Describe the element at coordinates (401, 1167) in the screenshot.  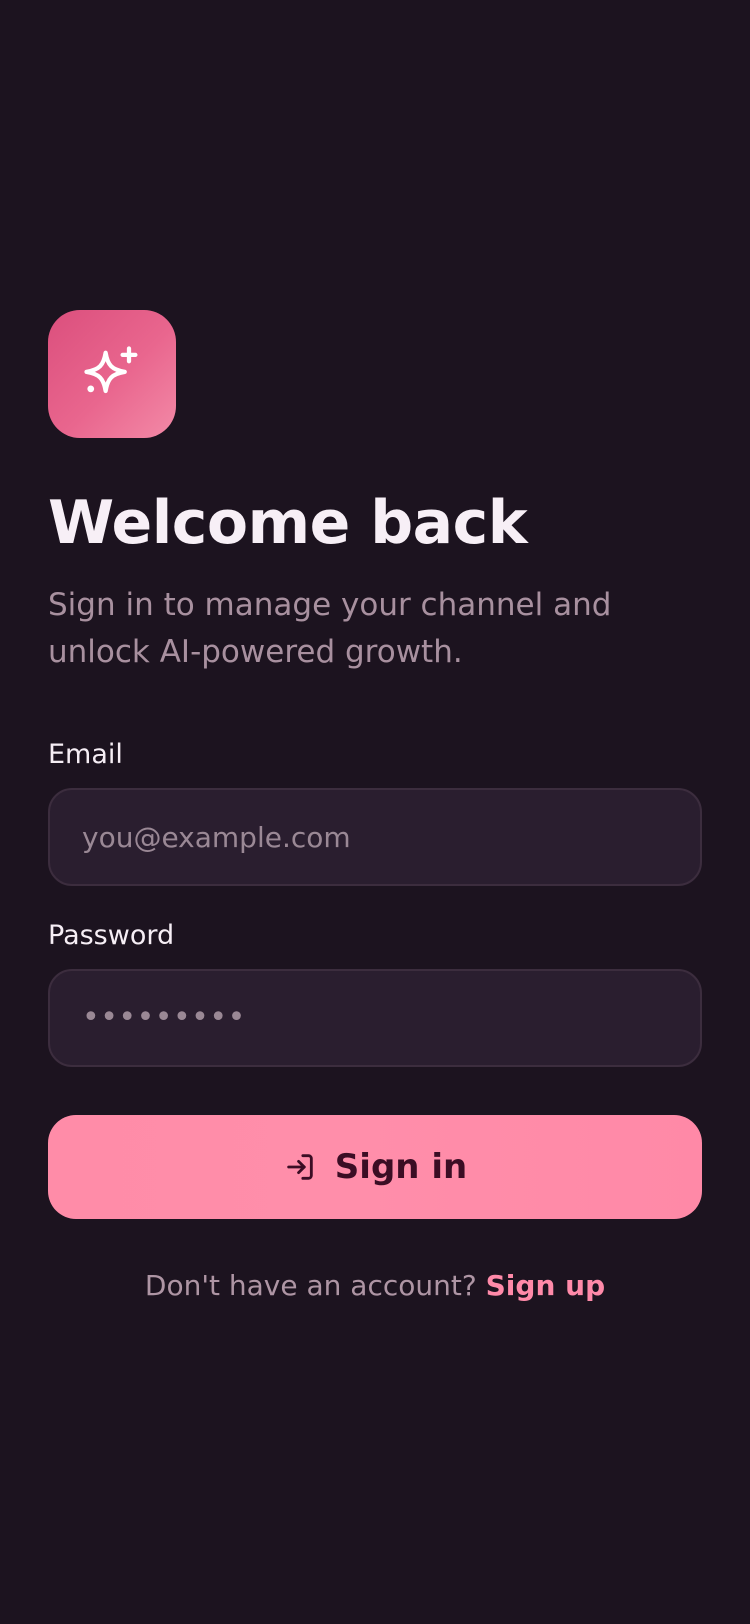
I see `sign-in-button-label: Sign in` at that location.